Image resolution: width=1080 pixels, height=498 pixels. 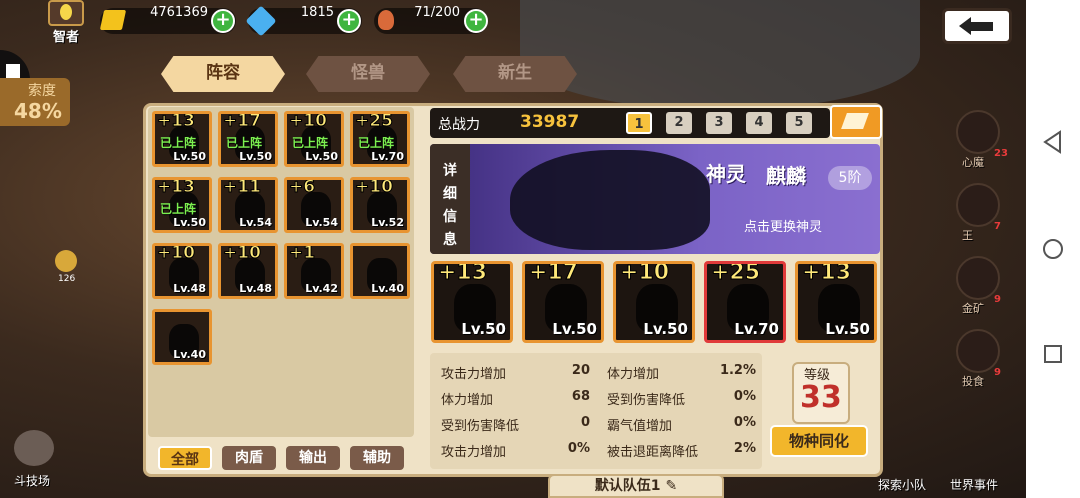 I want to click on spirit-rank: 5阶, so click(x=850, y=178).